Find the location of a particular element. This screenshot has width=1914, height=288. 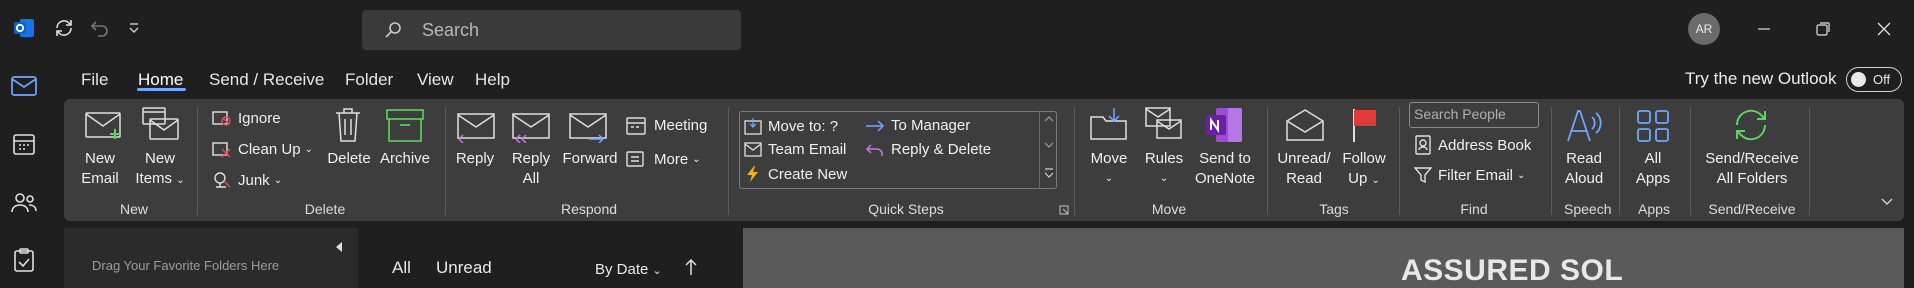

filter-all-tab: All is located at coordinates (401, 268).